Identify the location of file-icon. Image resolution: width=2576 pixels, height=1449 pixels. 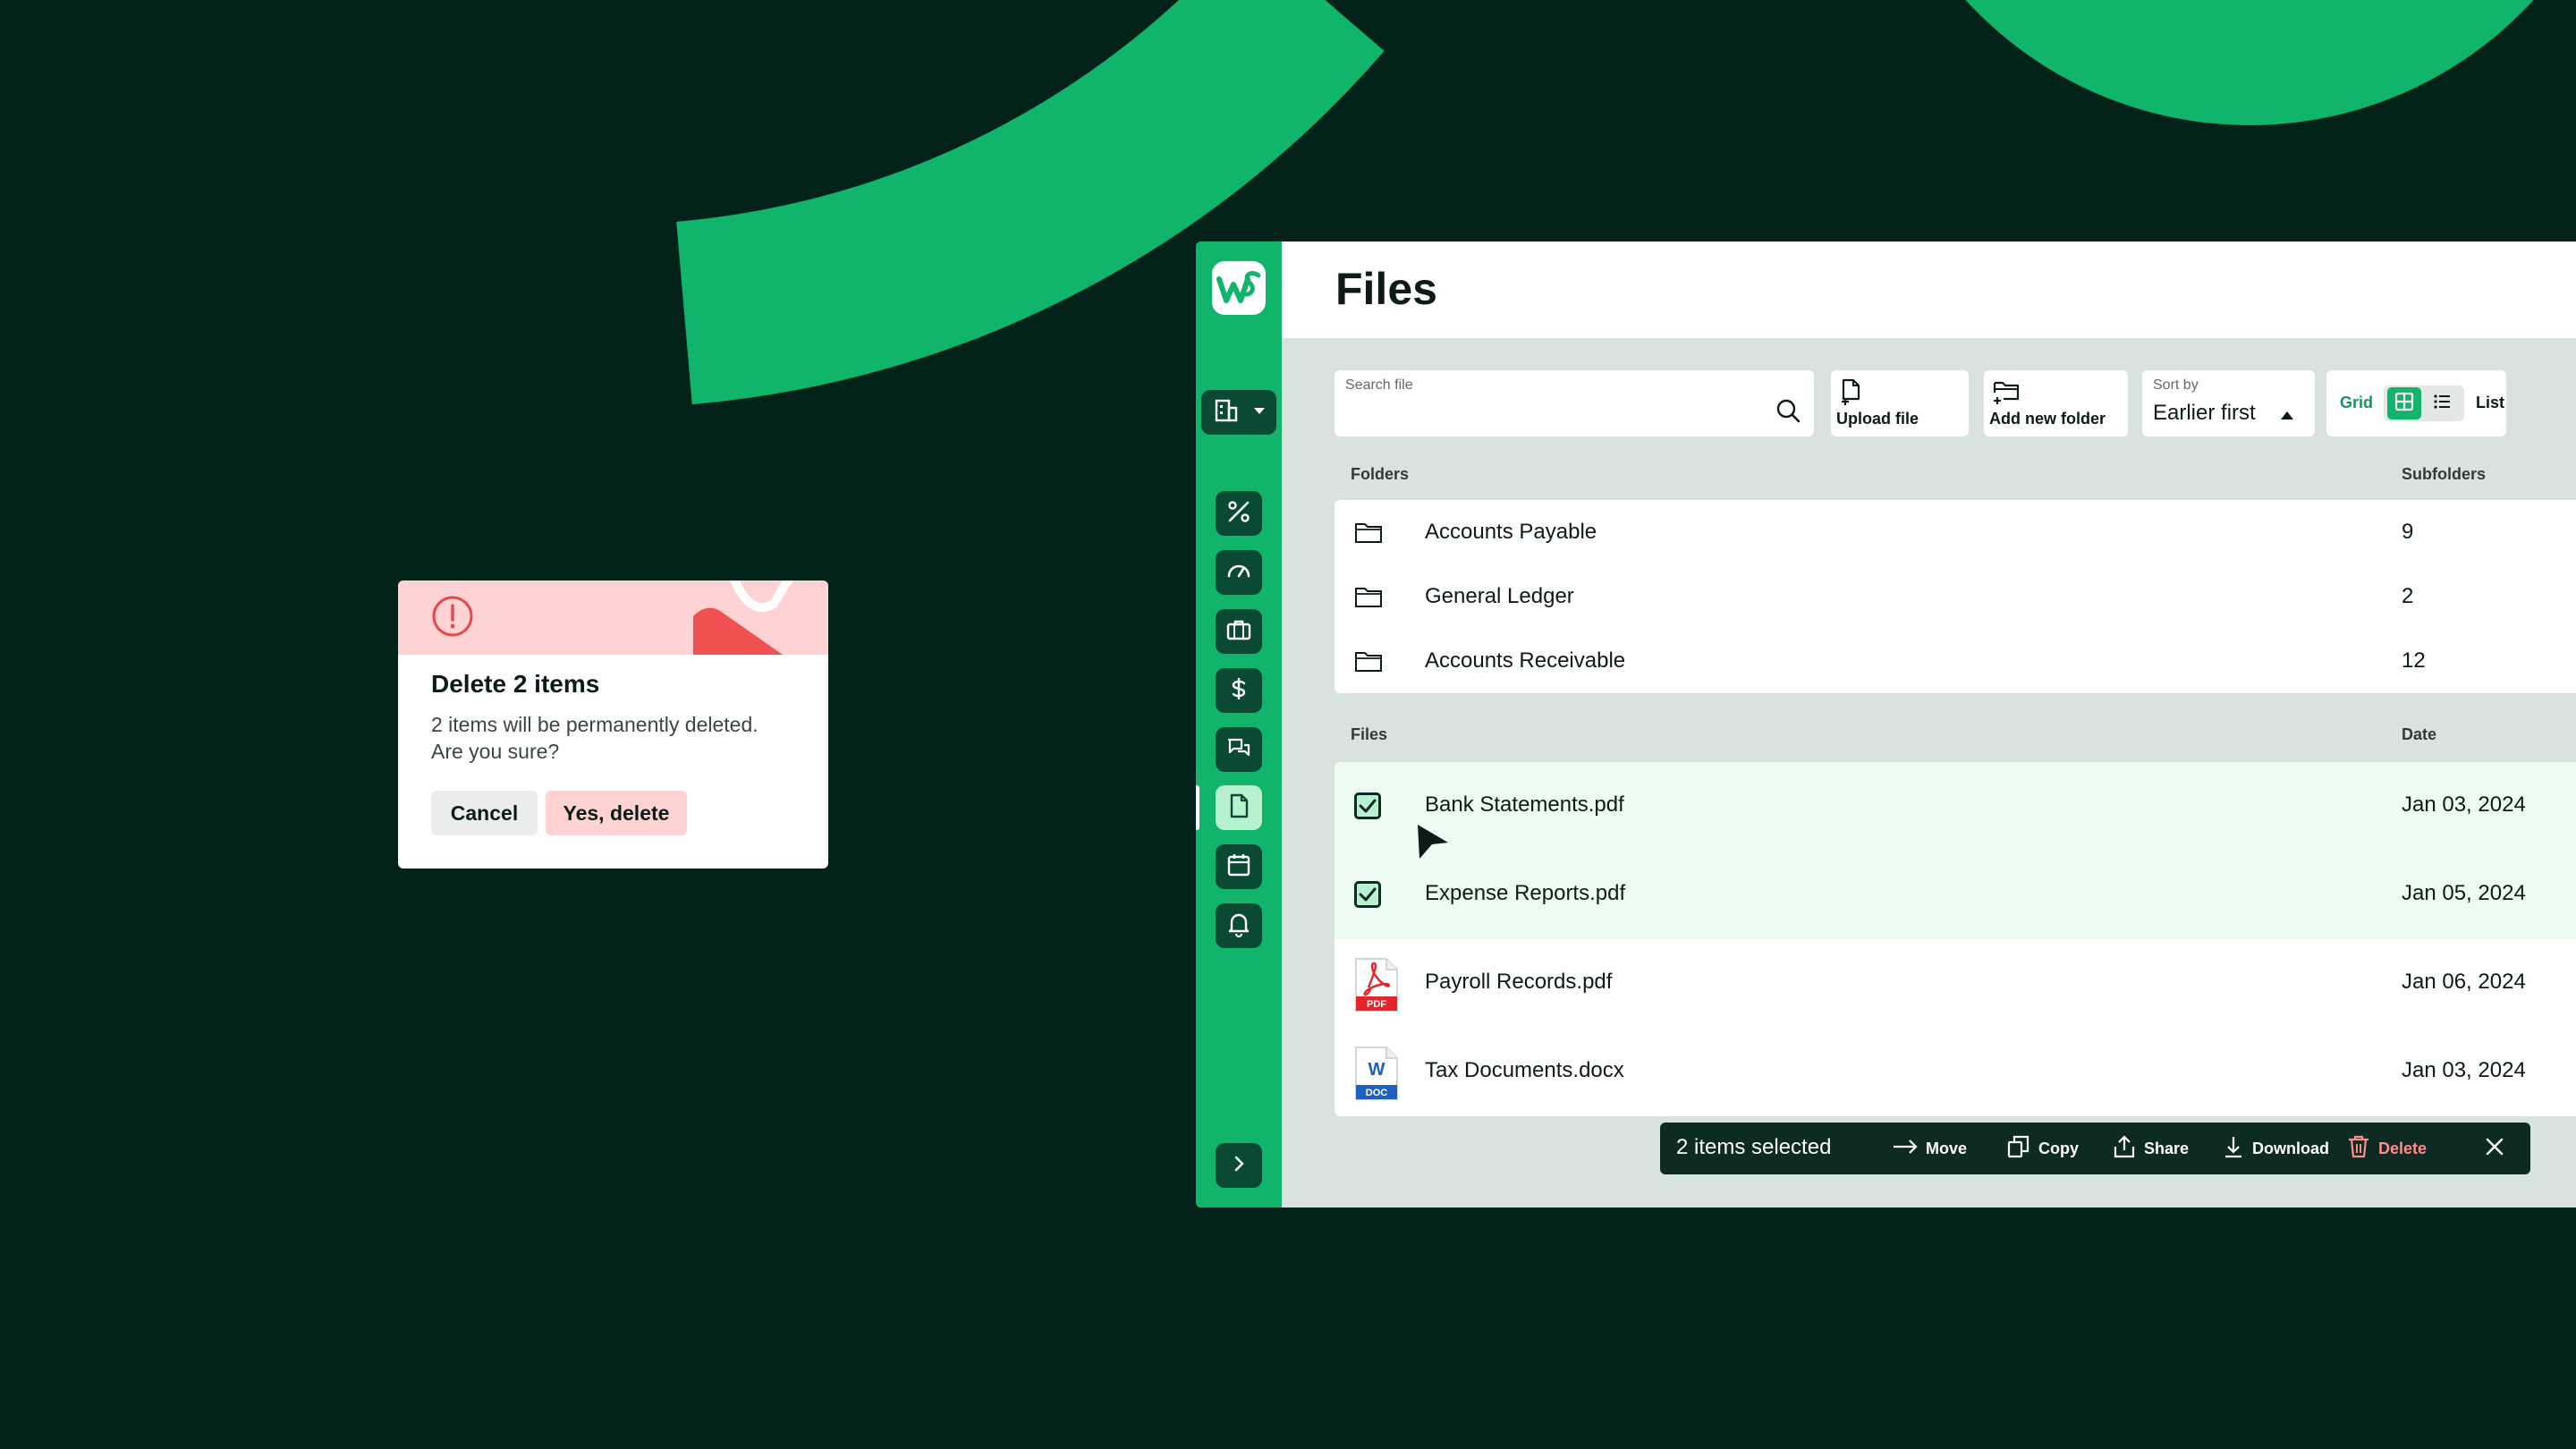
(1238, 808).